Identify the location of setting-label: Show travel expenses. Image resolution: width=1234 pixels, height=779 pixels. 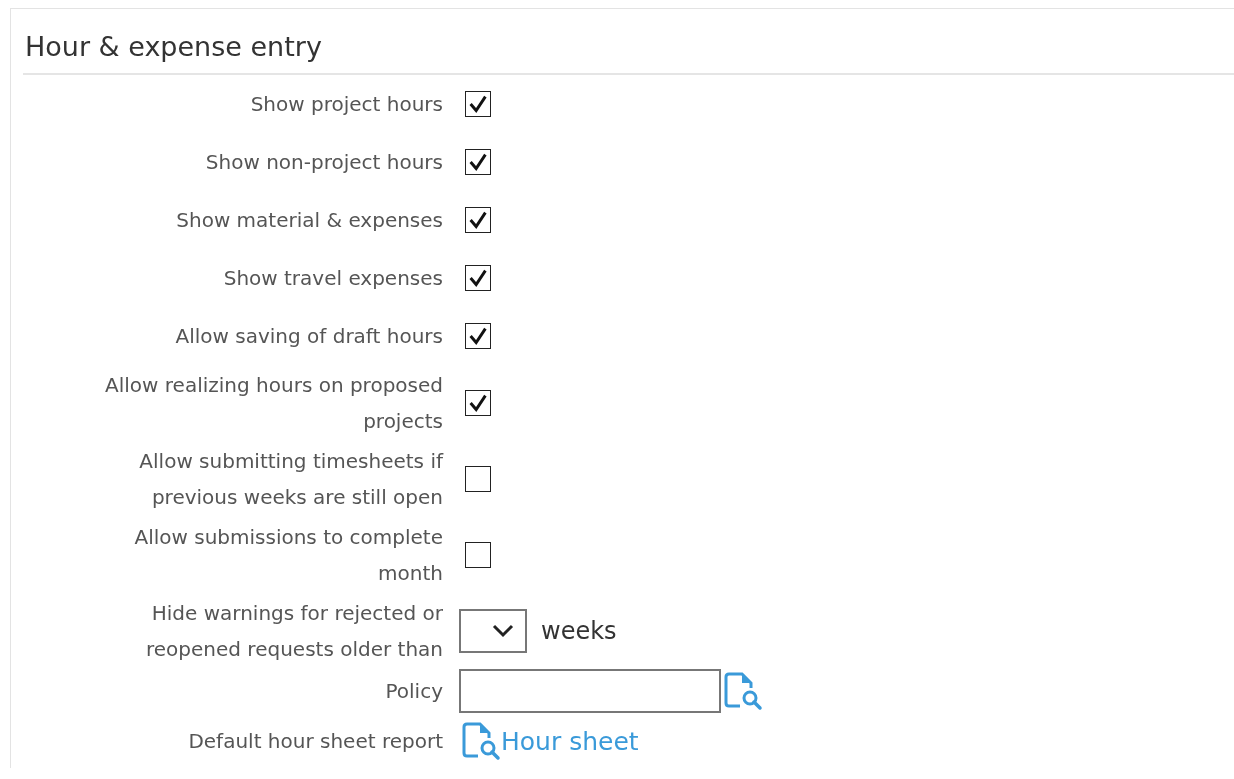
(332, 278).